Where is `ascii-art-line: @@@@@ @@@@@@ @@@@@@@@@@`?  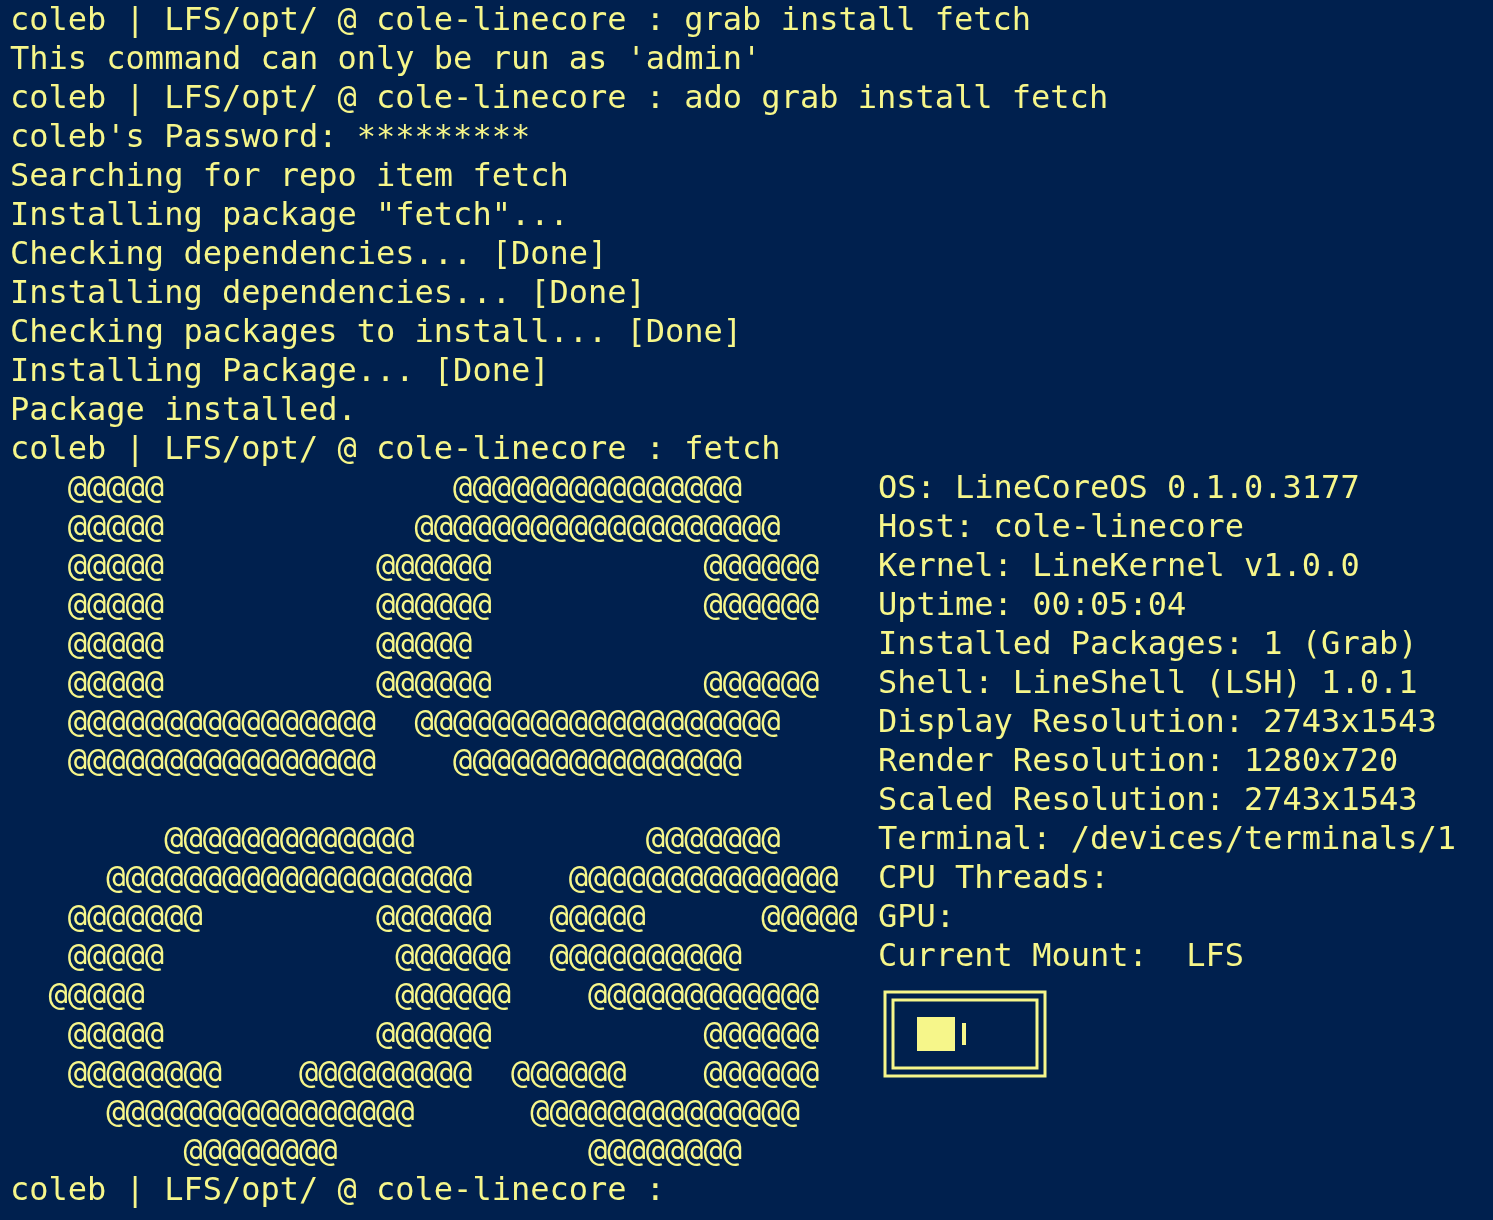 ascii-art-line: @@@@@ @@@@@@ @@@@@@@@@@ is located at coordinates (404, 955).